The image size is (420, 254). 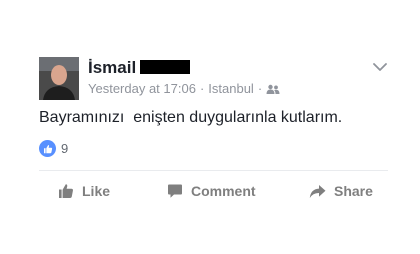 I want to click on like-reaction-icon, so click(x=47, y=148).